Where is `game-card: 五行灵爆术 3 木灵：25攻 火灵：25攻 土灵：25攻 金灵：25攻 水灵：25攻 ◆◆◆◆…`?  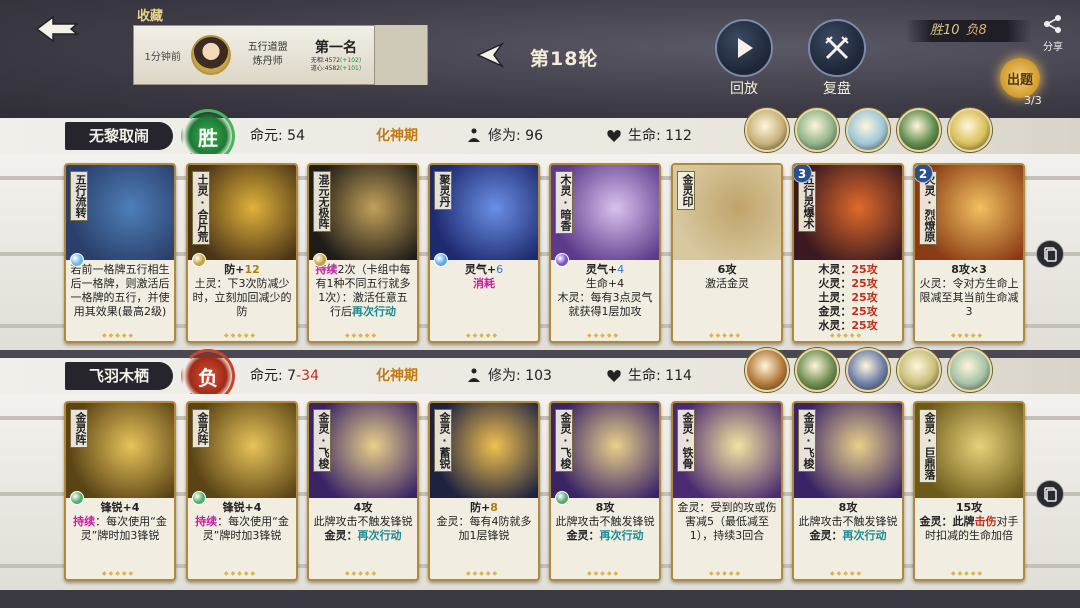
game-card: 五行灵爆术 3 木灵：25攻 火灵：25攻 土灵：25攻 金灵：25攻 水灵：25攻 ◆◆◆◆… is located at coordinates (848, 253).